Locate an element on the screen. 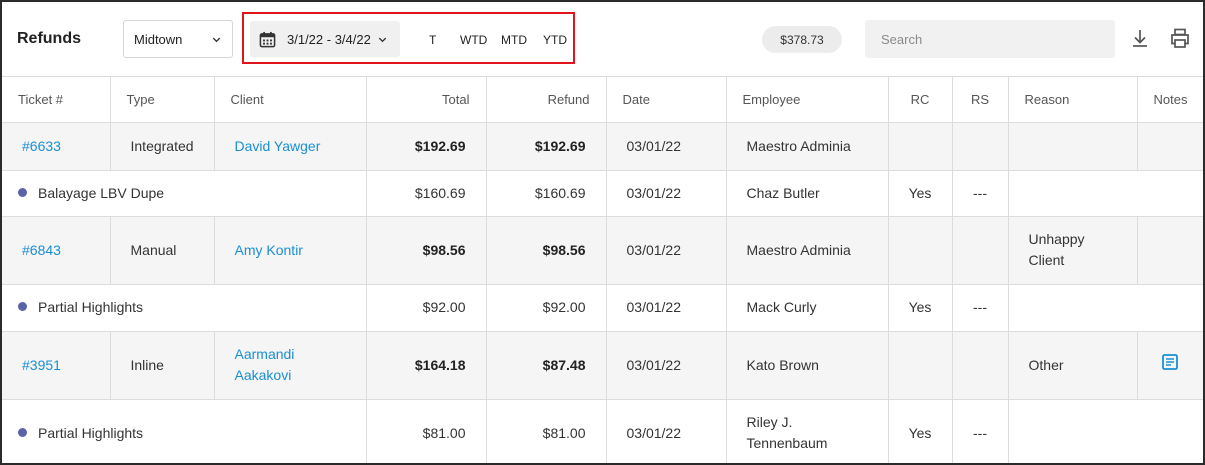 The image size is (1205, 465). total-cell: $81.00 is located at coordinates (426, 431).